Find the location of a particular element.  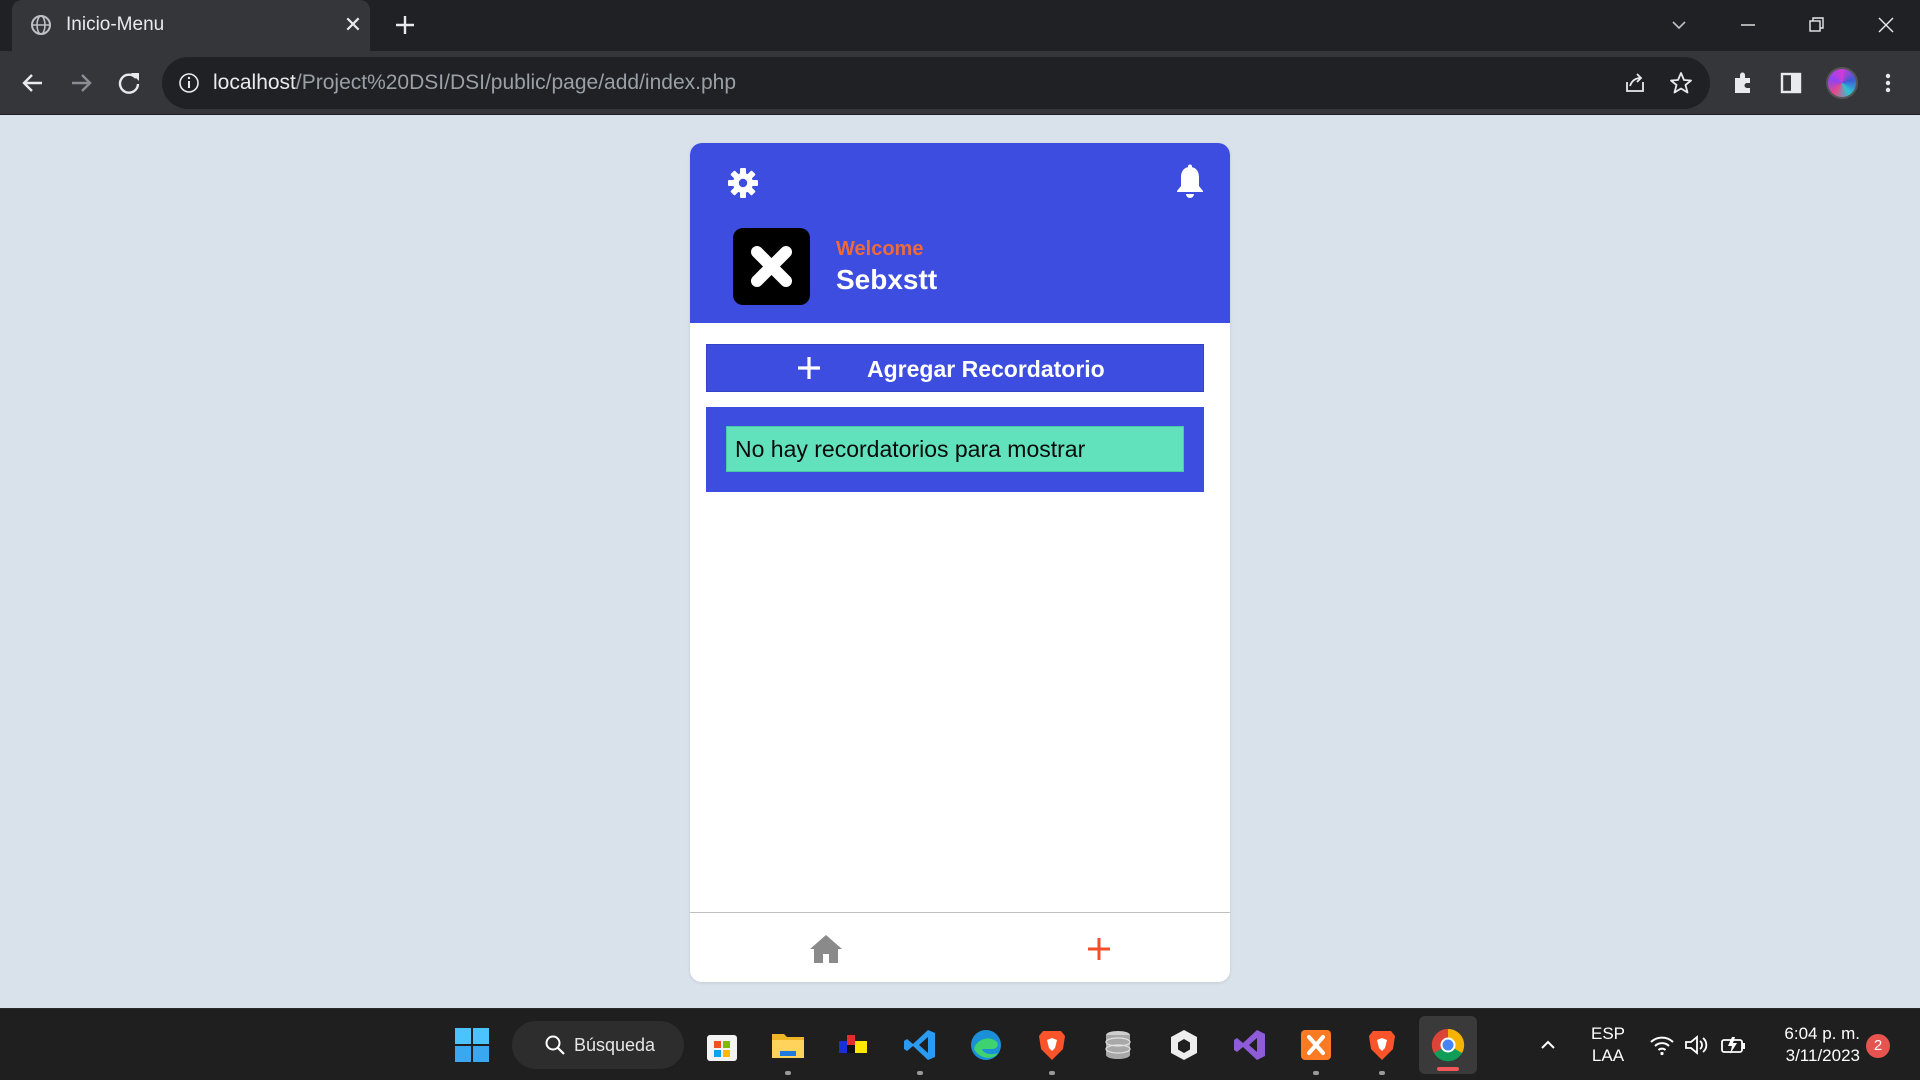

bookmark-star-icon is located at coordinates (1681, 83).